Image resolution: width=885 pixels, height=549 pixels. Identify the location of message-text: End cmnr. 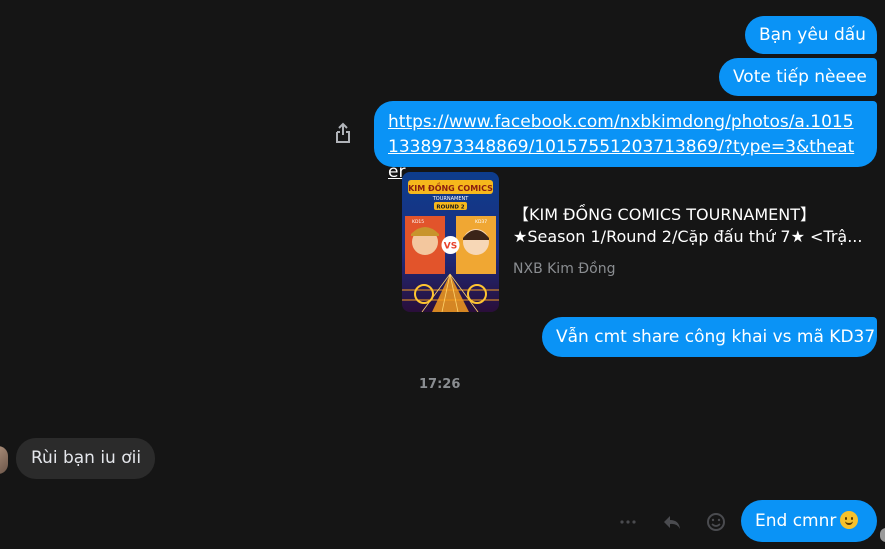
(796, 521).